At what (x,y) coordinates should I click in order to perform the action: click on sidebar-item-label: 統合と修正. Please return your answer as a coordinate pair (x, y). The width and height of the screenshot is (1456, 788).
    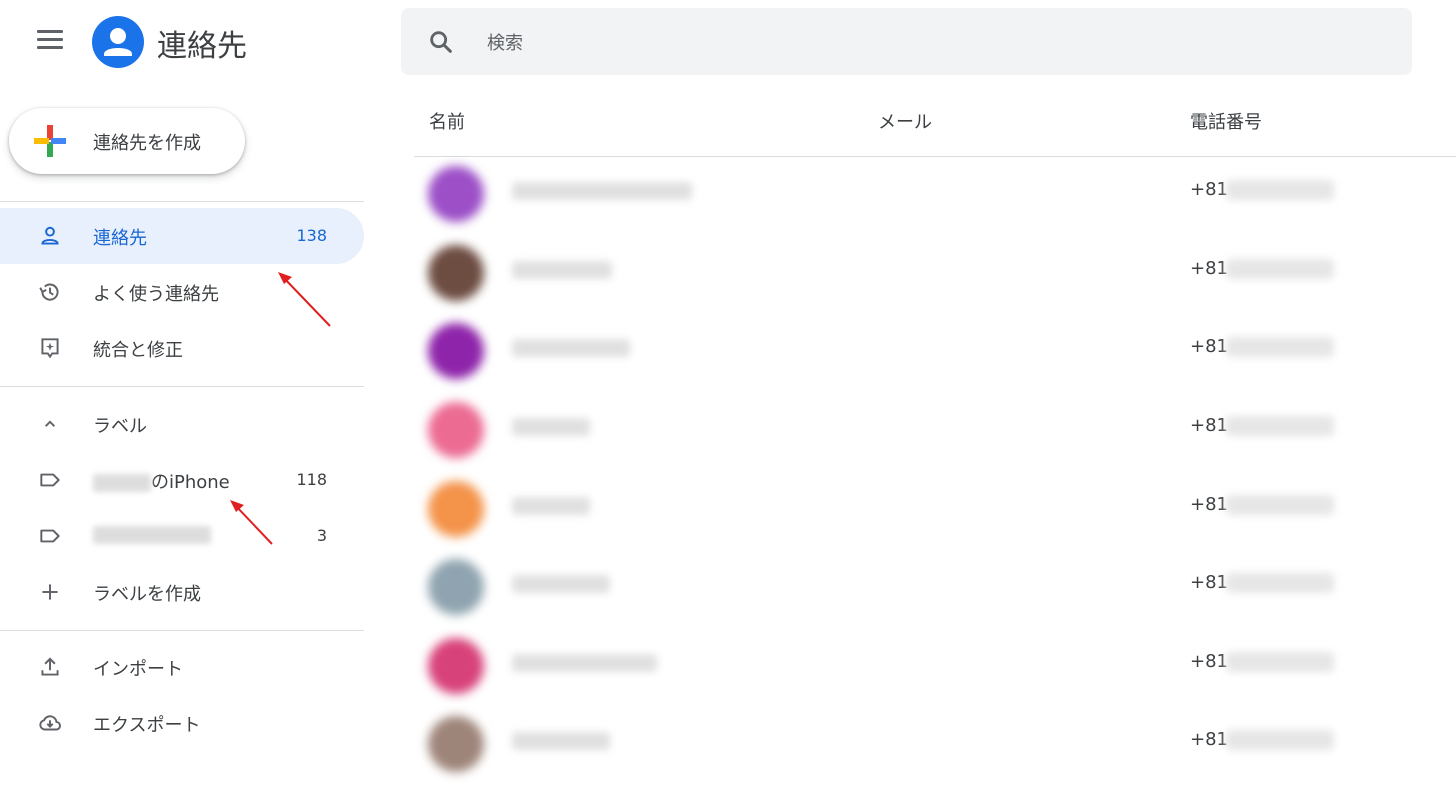
    Looking at the image, I should click on (138, 350).